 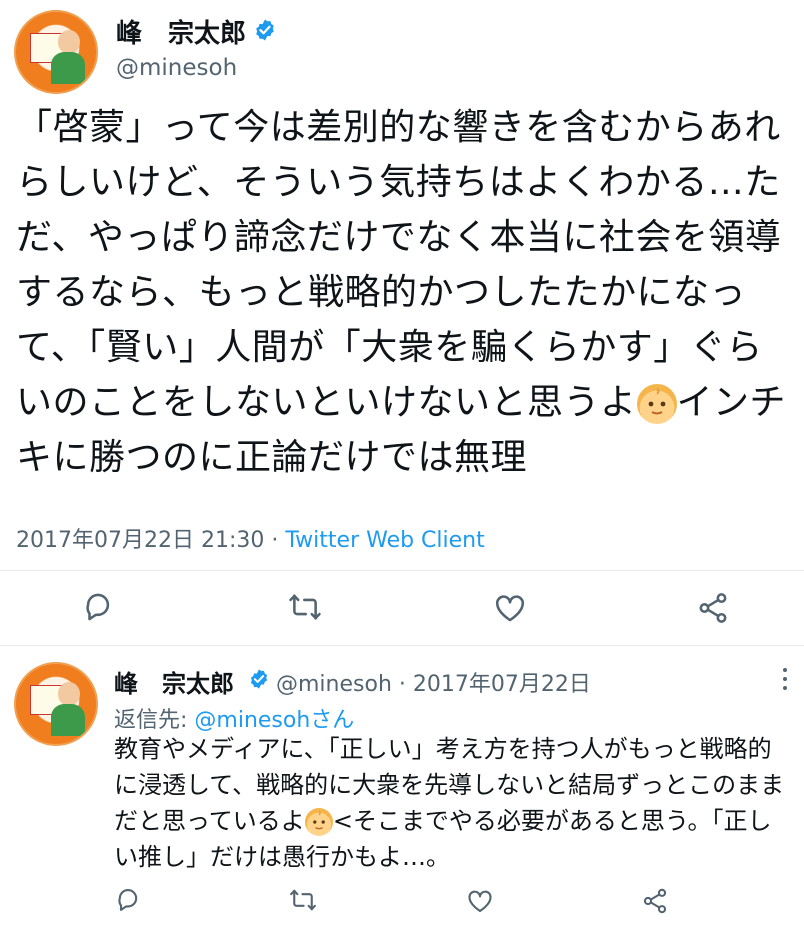 What do you see at coordinates (181, 31) in the screenshot?
I see `author-name: 峰 宗太郎` at bounding box center [181, 31].